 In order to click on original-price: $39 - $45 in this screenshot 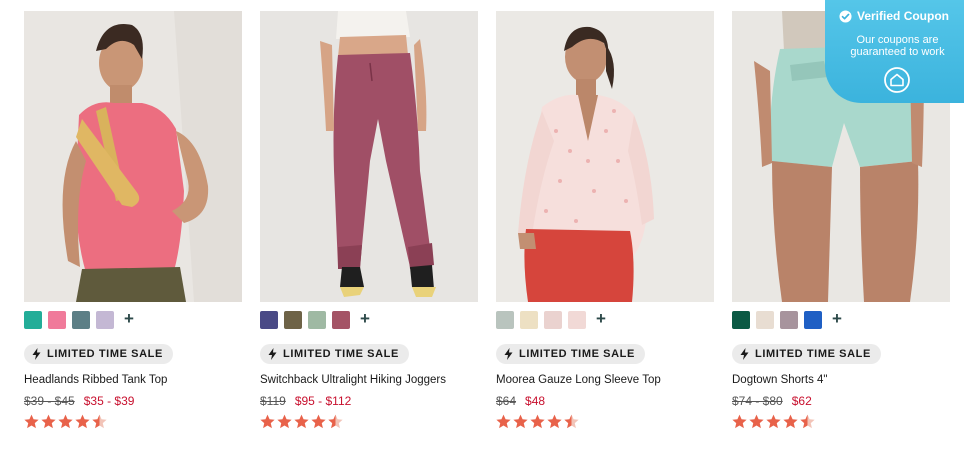, I will do `click(49, 401)`.